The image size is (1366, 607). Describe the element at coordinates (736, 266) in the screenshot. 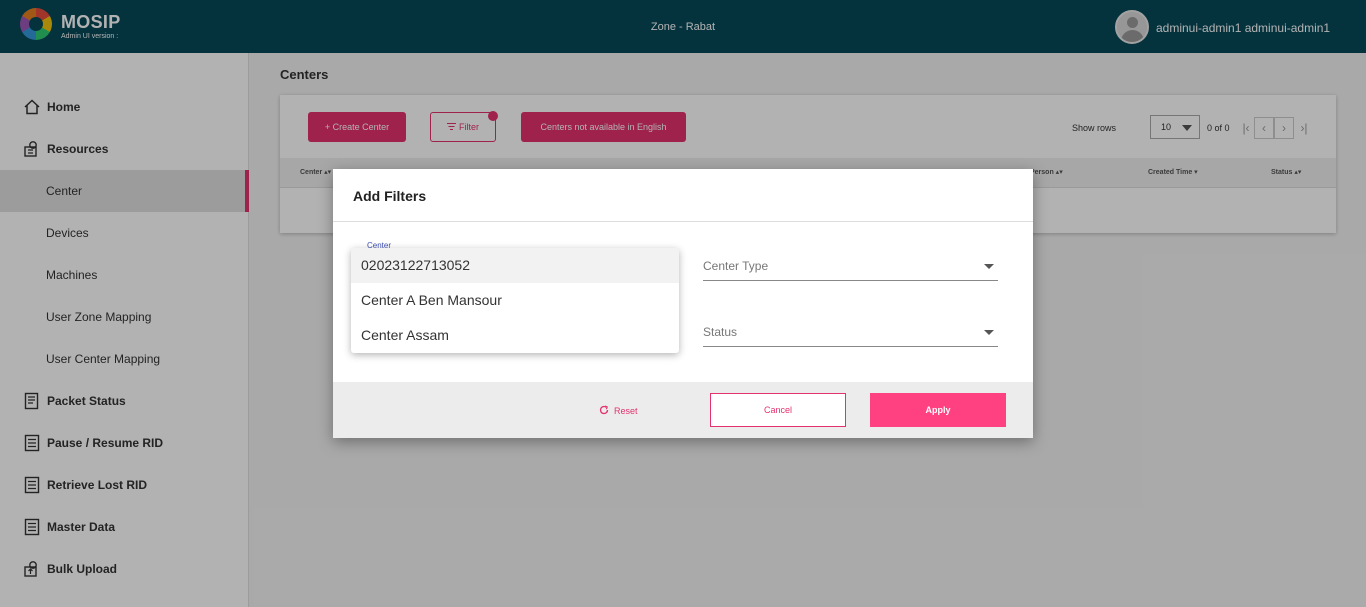

I see `center-type-placeholder: Center Type` at that location.